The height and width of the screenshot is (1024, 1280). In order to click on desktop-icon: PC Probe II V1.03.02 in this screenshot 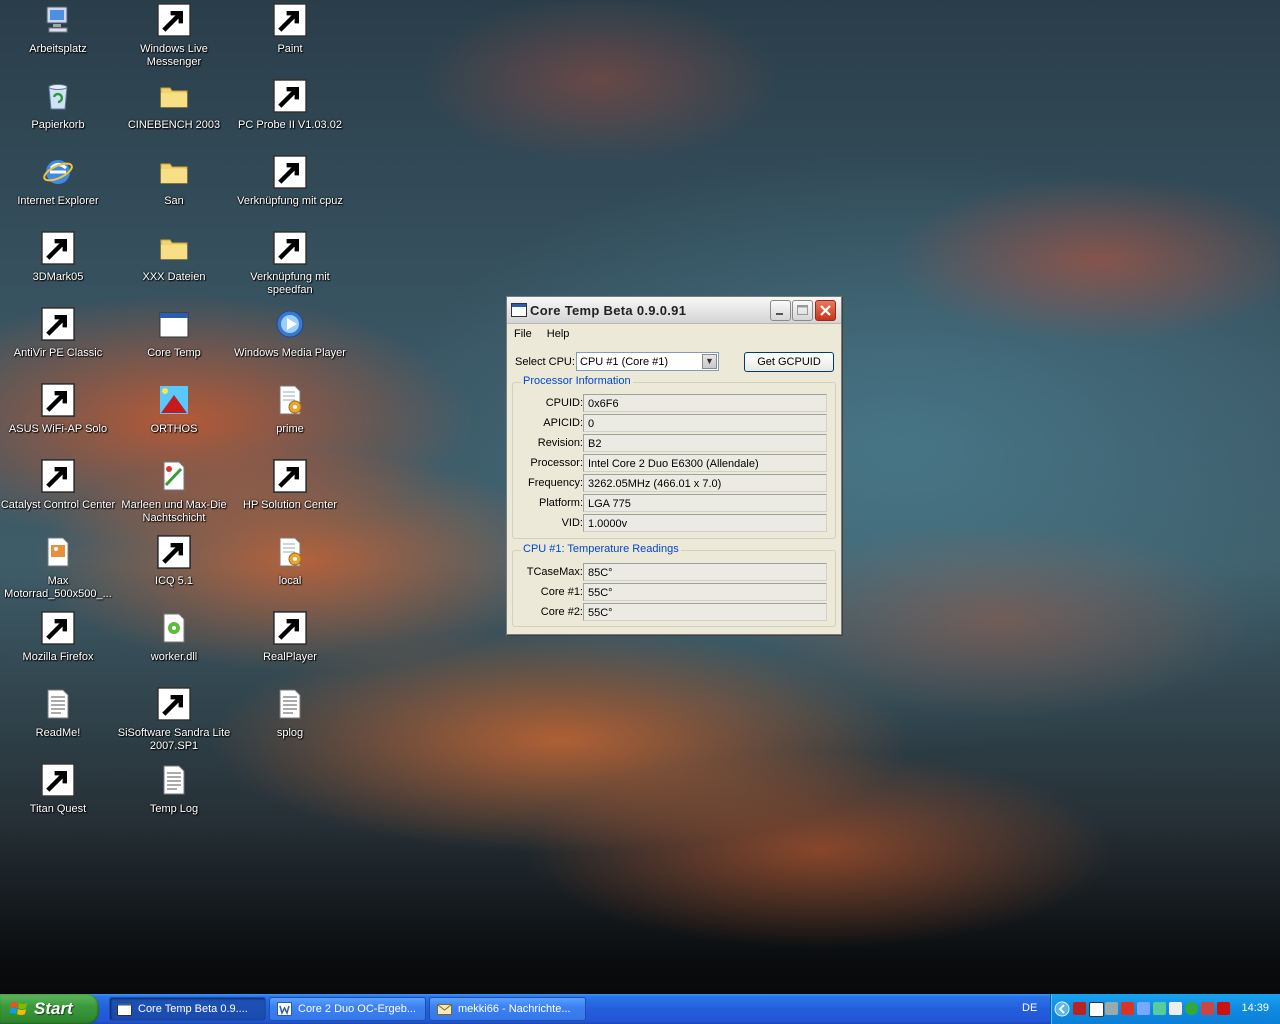, I will do `click(290, 105)`.